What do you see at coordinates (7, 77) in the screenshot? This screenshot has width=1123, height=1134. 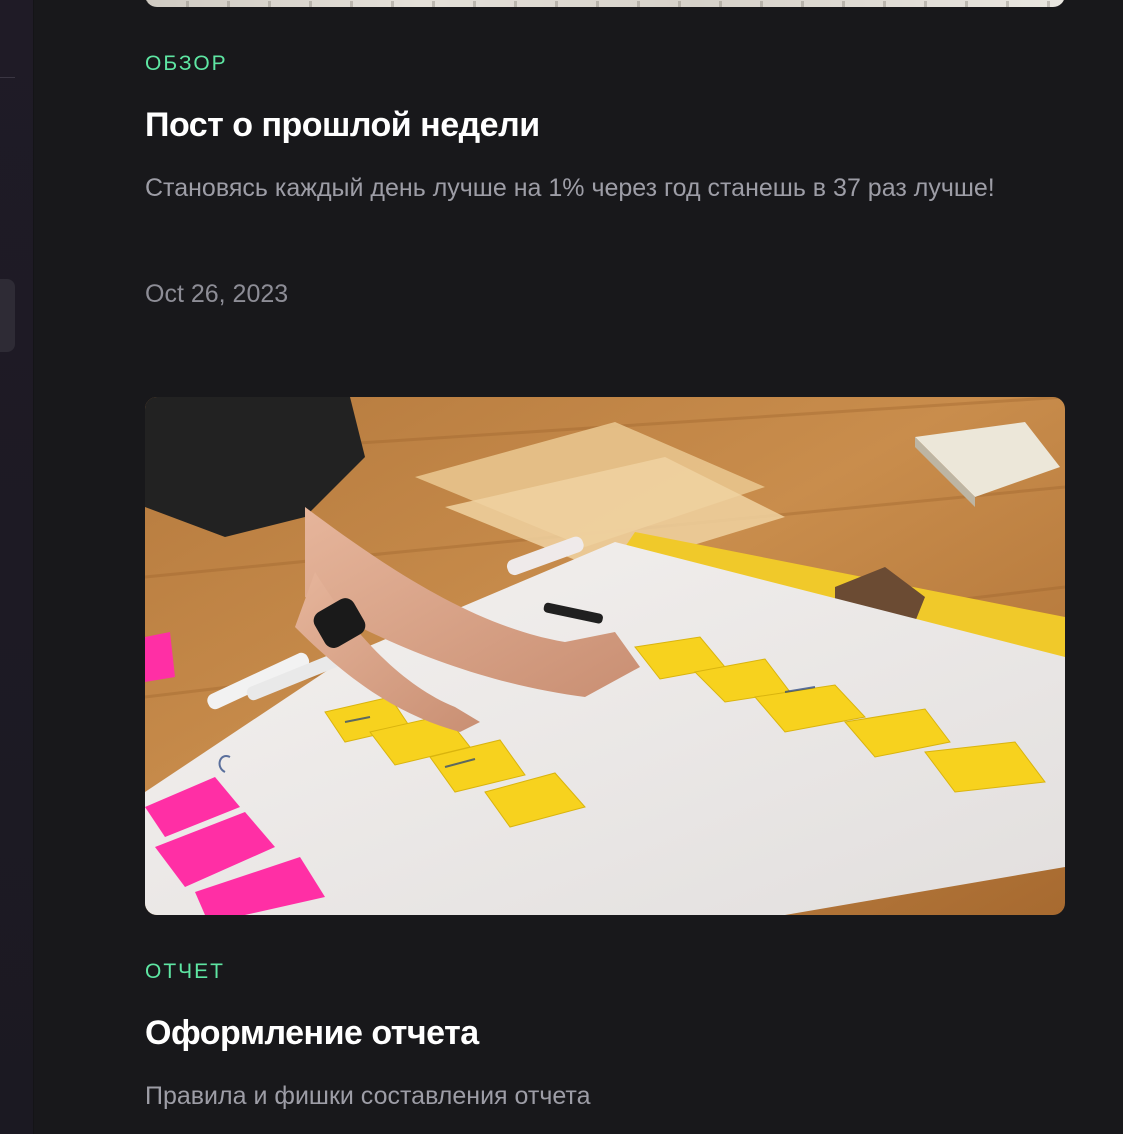 I see `sidebar-divider` at bounding box center [7, 77].